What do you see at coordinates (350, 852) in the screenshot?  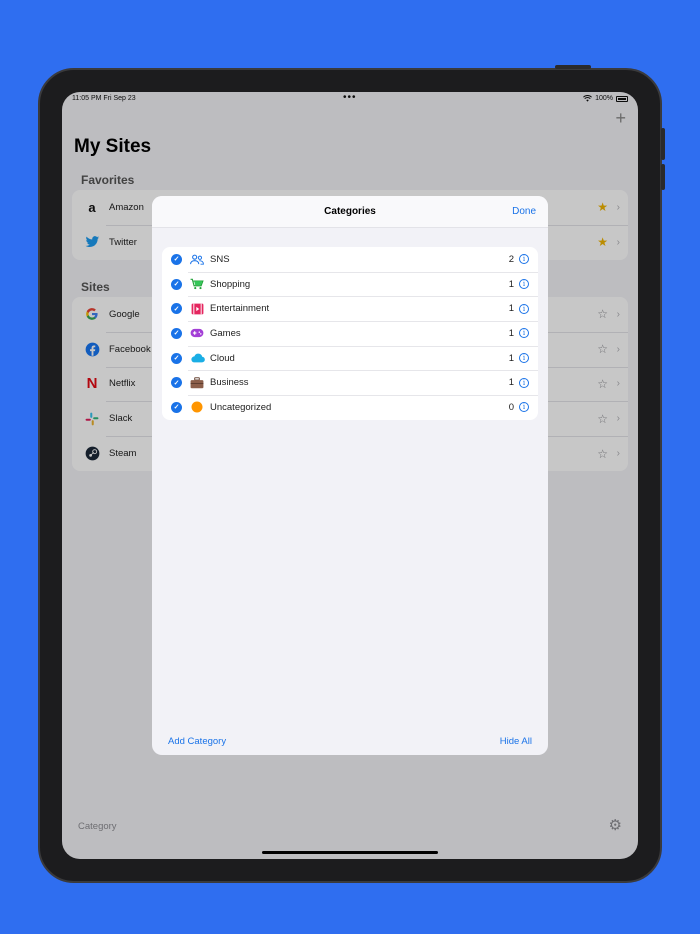 I see `home-indicator` at bounding box center [350, 852].